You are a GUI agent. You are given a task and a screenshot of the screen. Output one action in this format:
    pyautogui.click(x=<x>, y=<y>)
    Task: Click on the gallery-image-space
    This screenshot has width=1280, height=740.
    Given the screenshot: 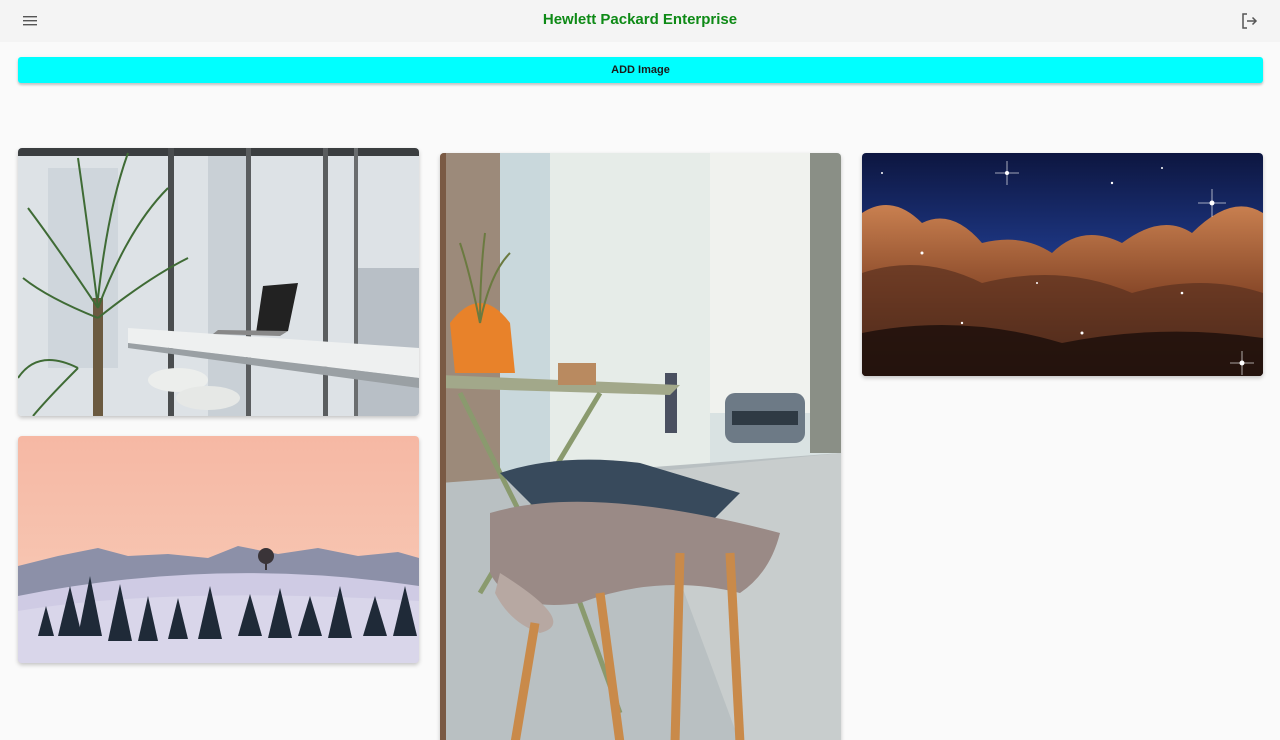 What is the action you would take?
    pyautogui.click(x=1062, y=264)
    